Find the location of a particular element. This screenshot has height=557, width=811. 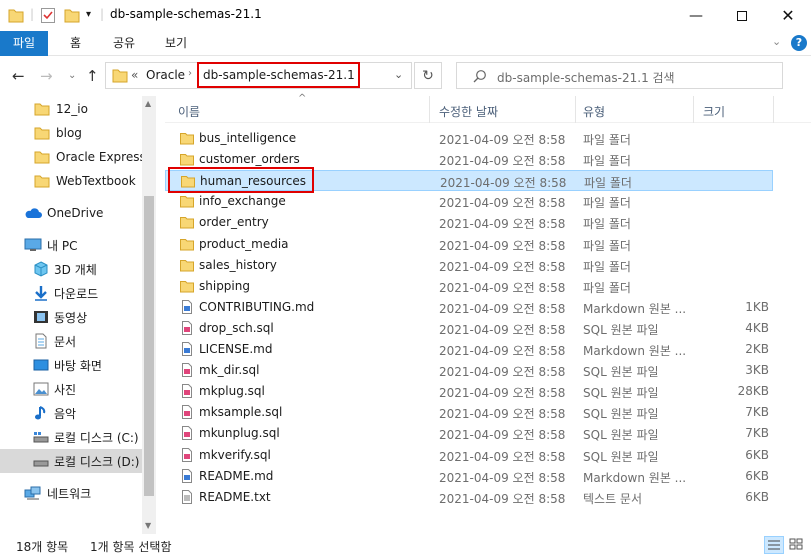

column-date: 수정한 날짜 is located at coordinates (468, 111).